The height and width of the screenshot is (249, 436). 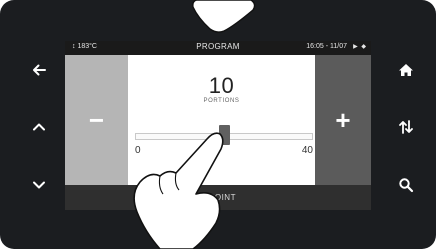 I want to click on search-button, so click(x=406, y=185).